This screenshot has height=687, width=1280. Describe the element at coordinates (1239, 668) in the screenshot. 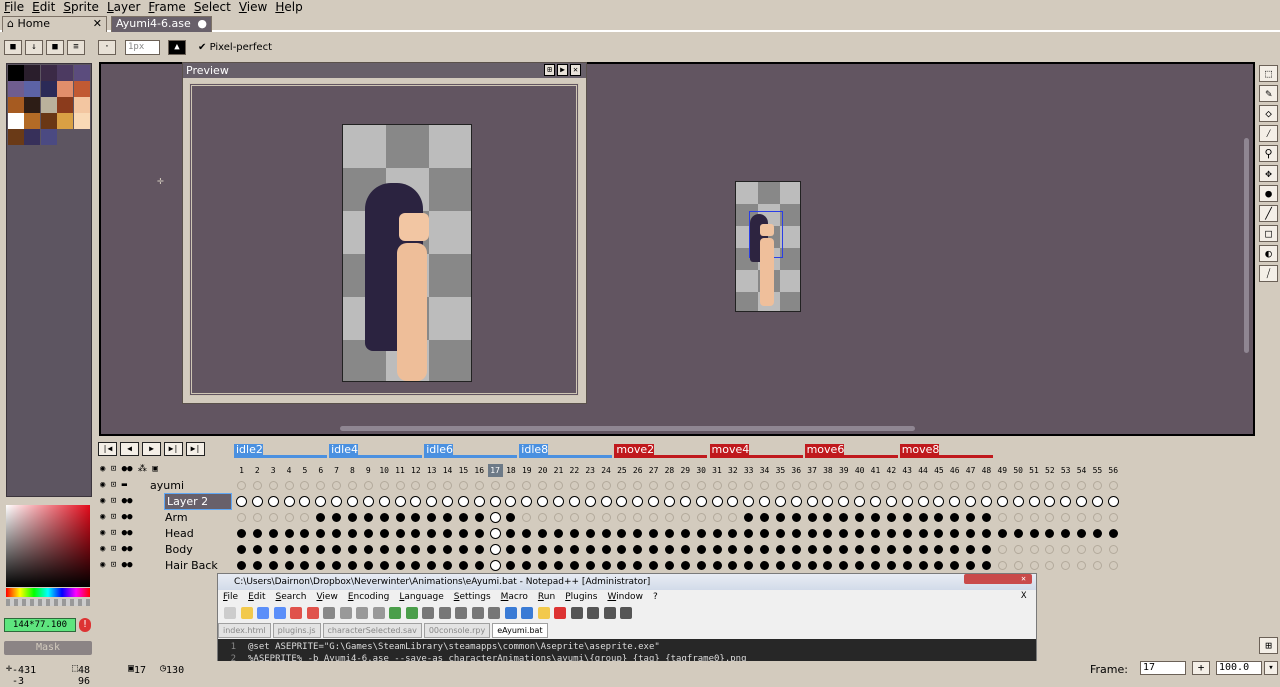

I see `zoom-input: 100.0` at that location.